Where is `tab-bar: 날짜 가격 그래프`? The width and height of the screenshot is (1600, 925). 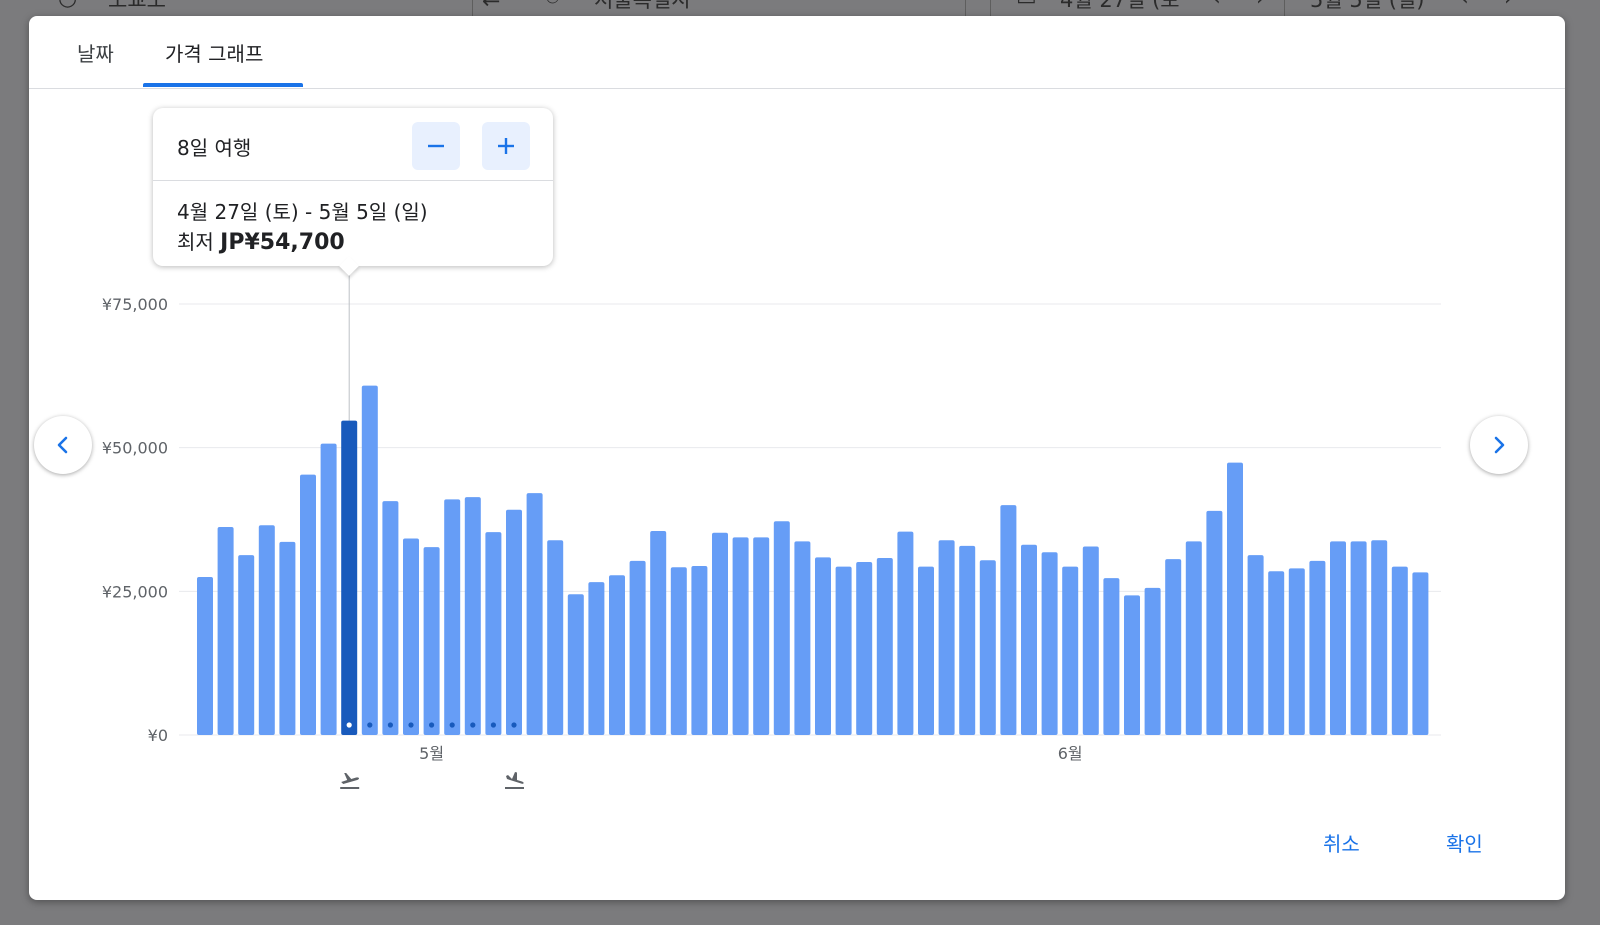 tab-bar: 날짜 가격 그래프 is located at coordinates (797, 52).